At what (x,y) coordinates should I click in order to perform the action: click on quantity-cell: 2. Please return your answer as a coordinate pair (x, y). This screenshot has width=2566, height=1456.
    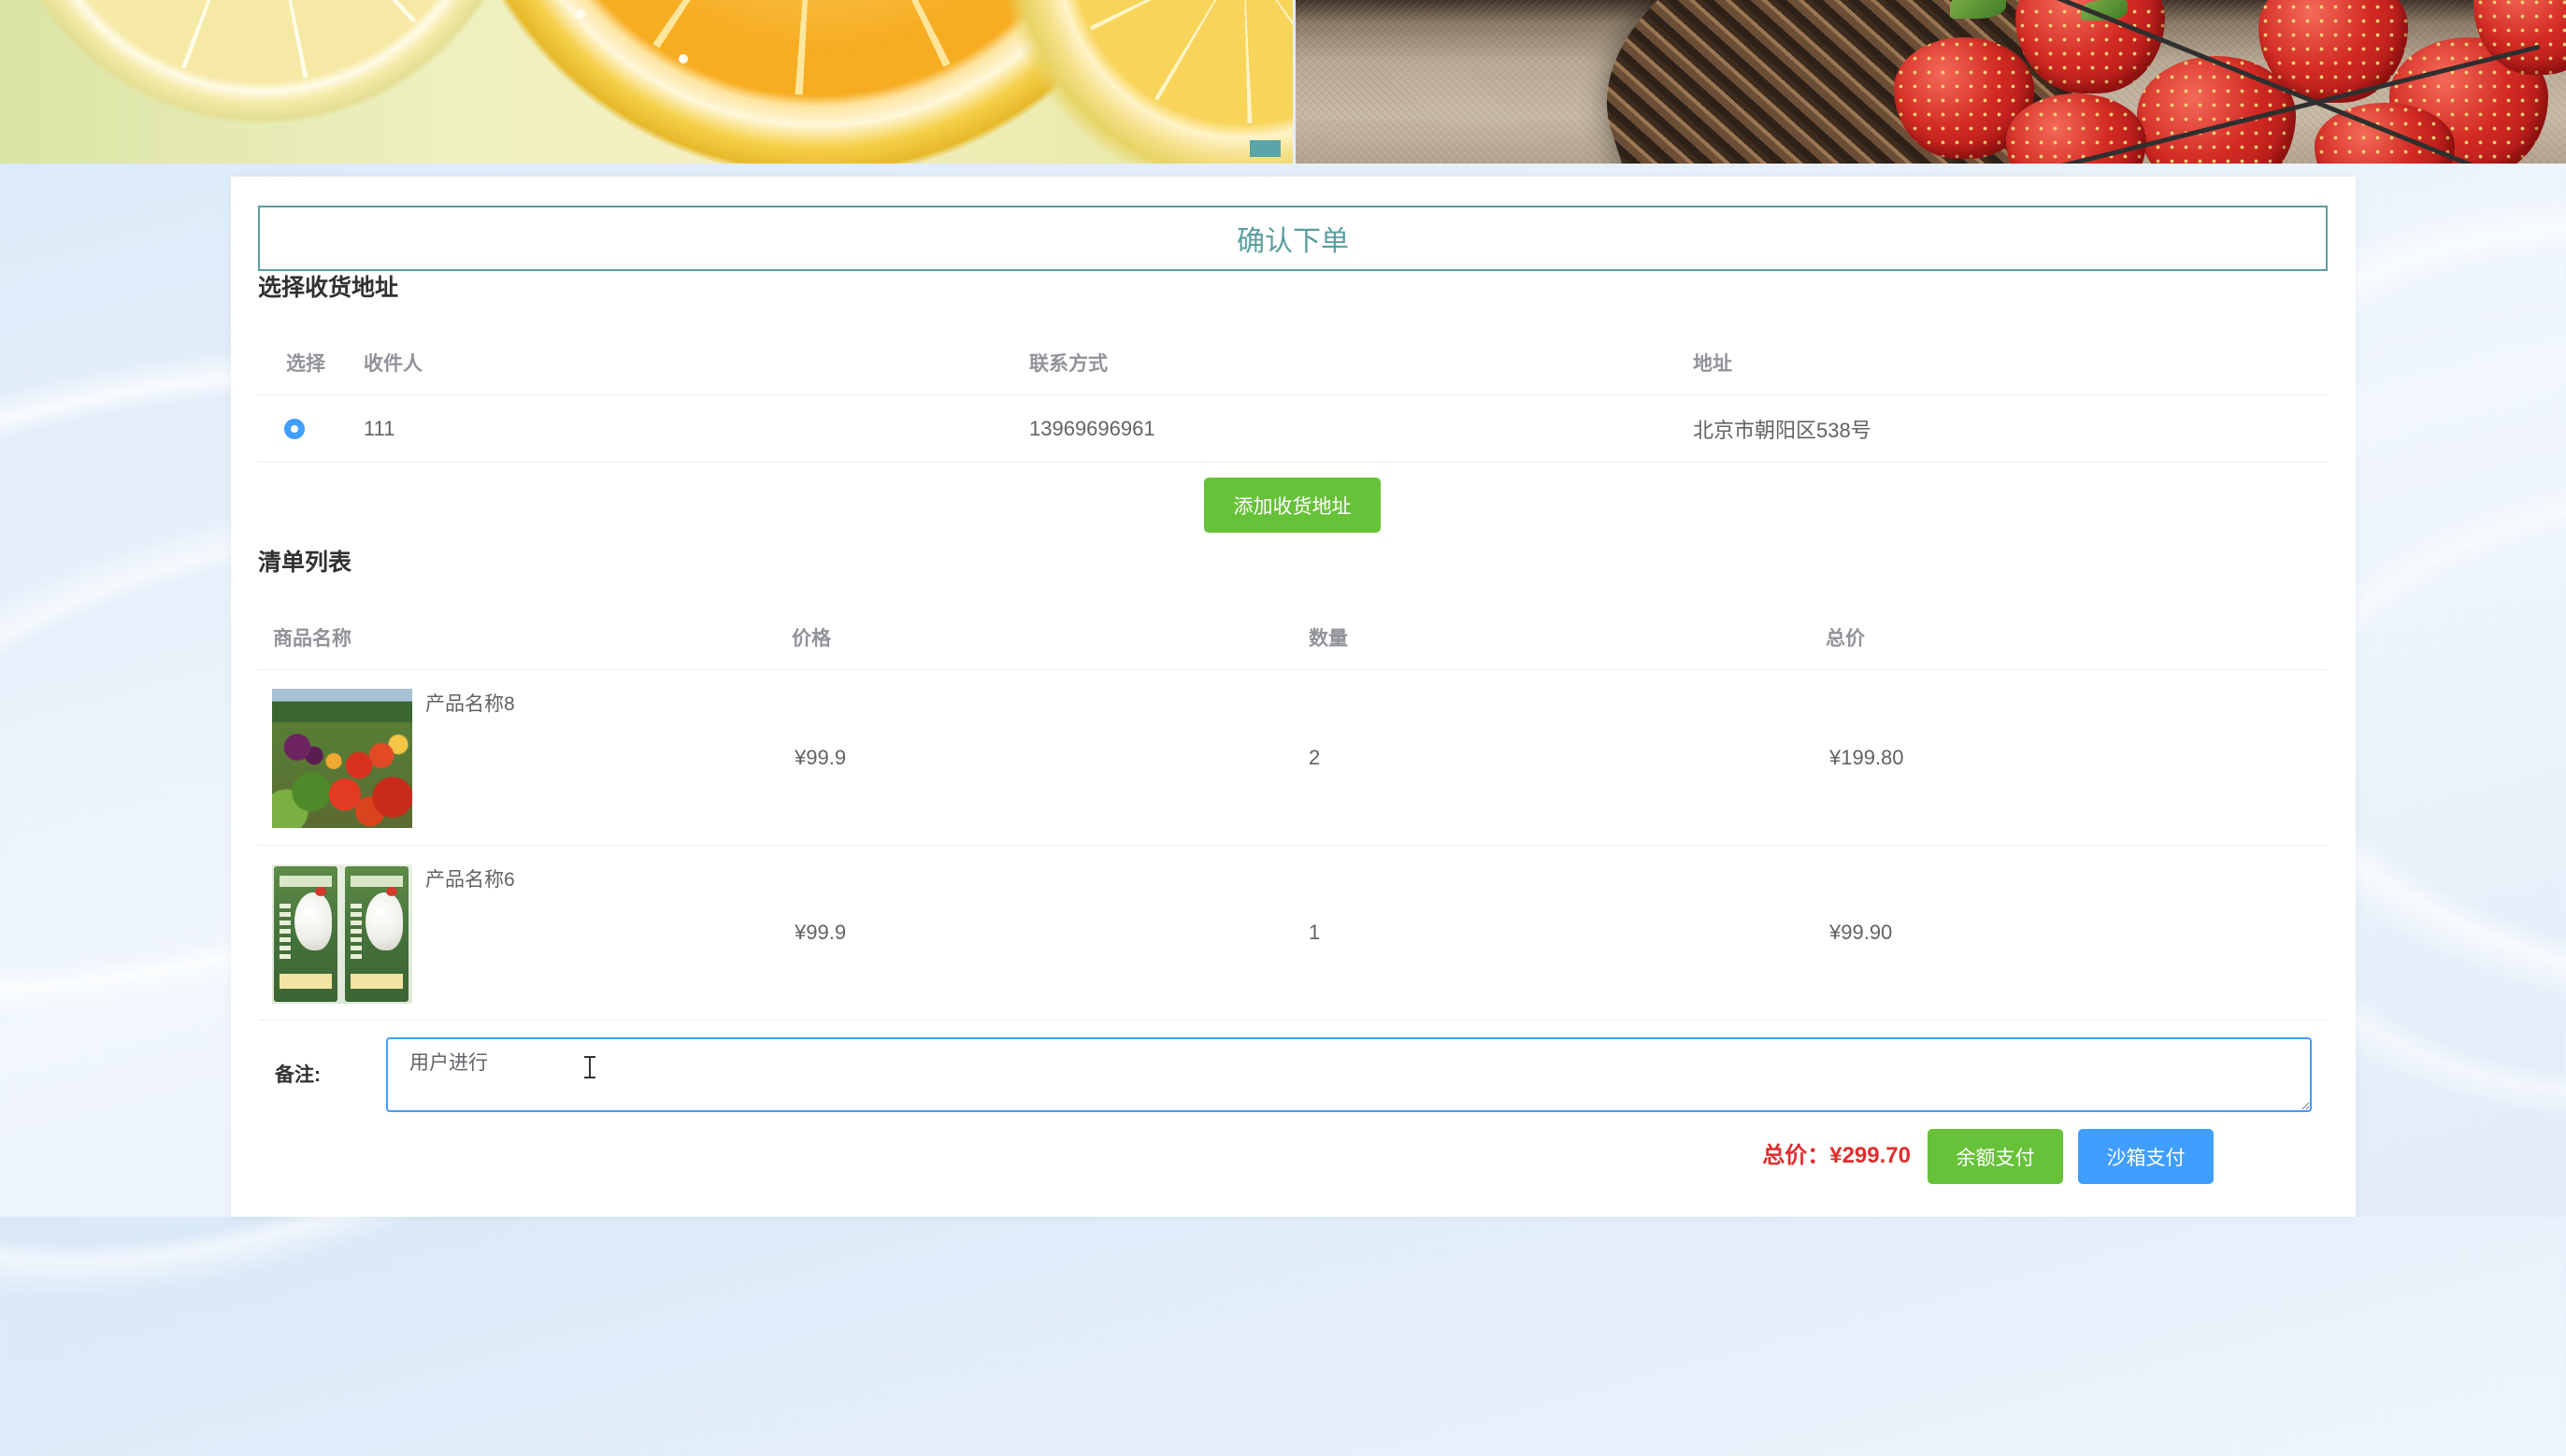
    Looking at the image, I should click on (1315, 757).